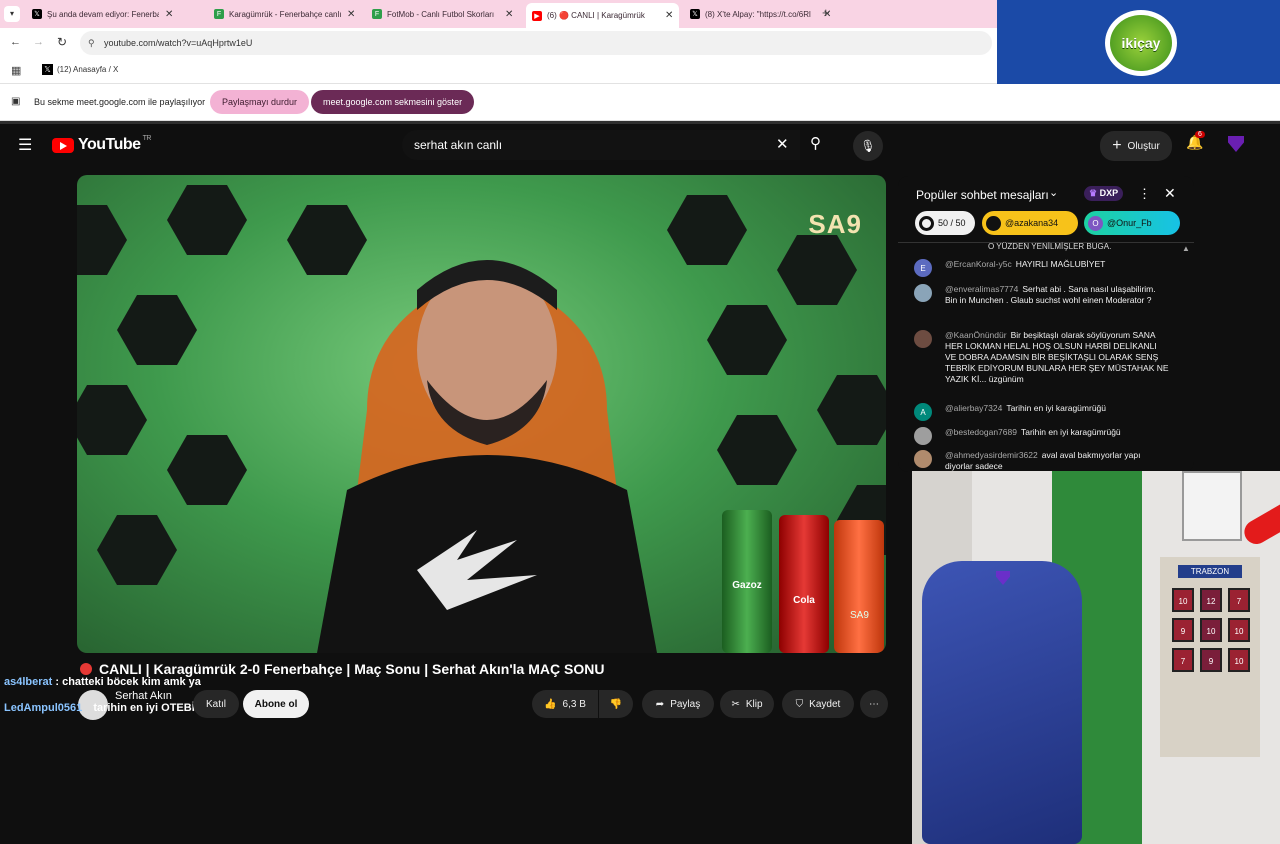  I want to click on close-chat-icon: ✕, so click(1170, 193).